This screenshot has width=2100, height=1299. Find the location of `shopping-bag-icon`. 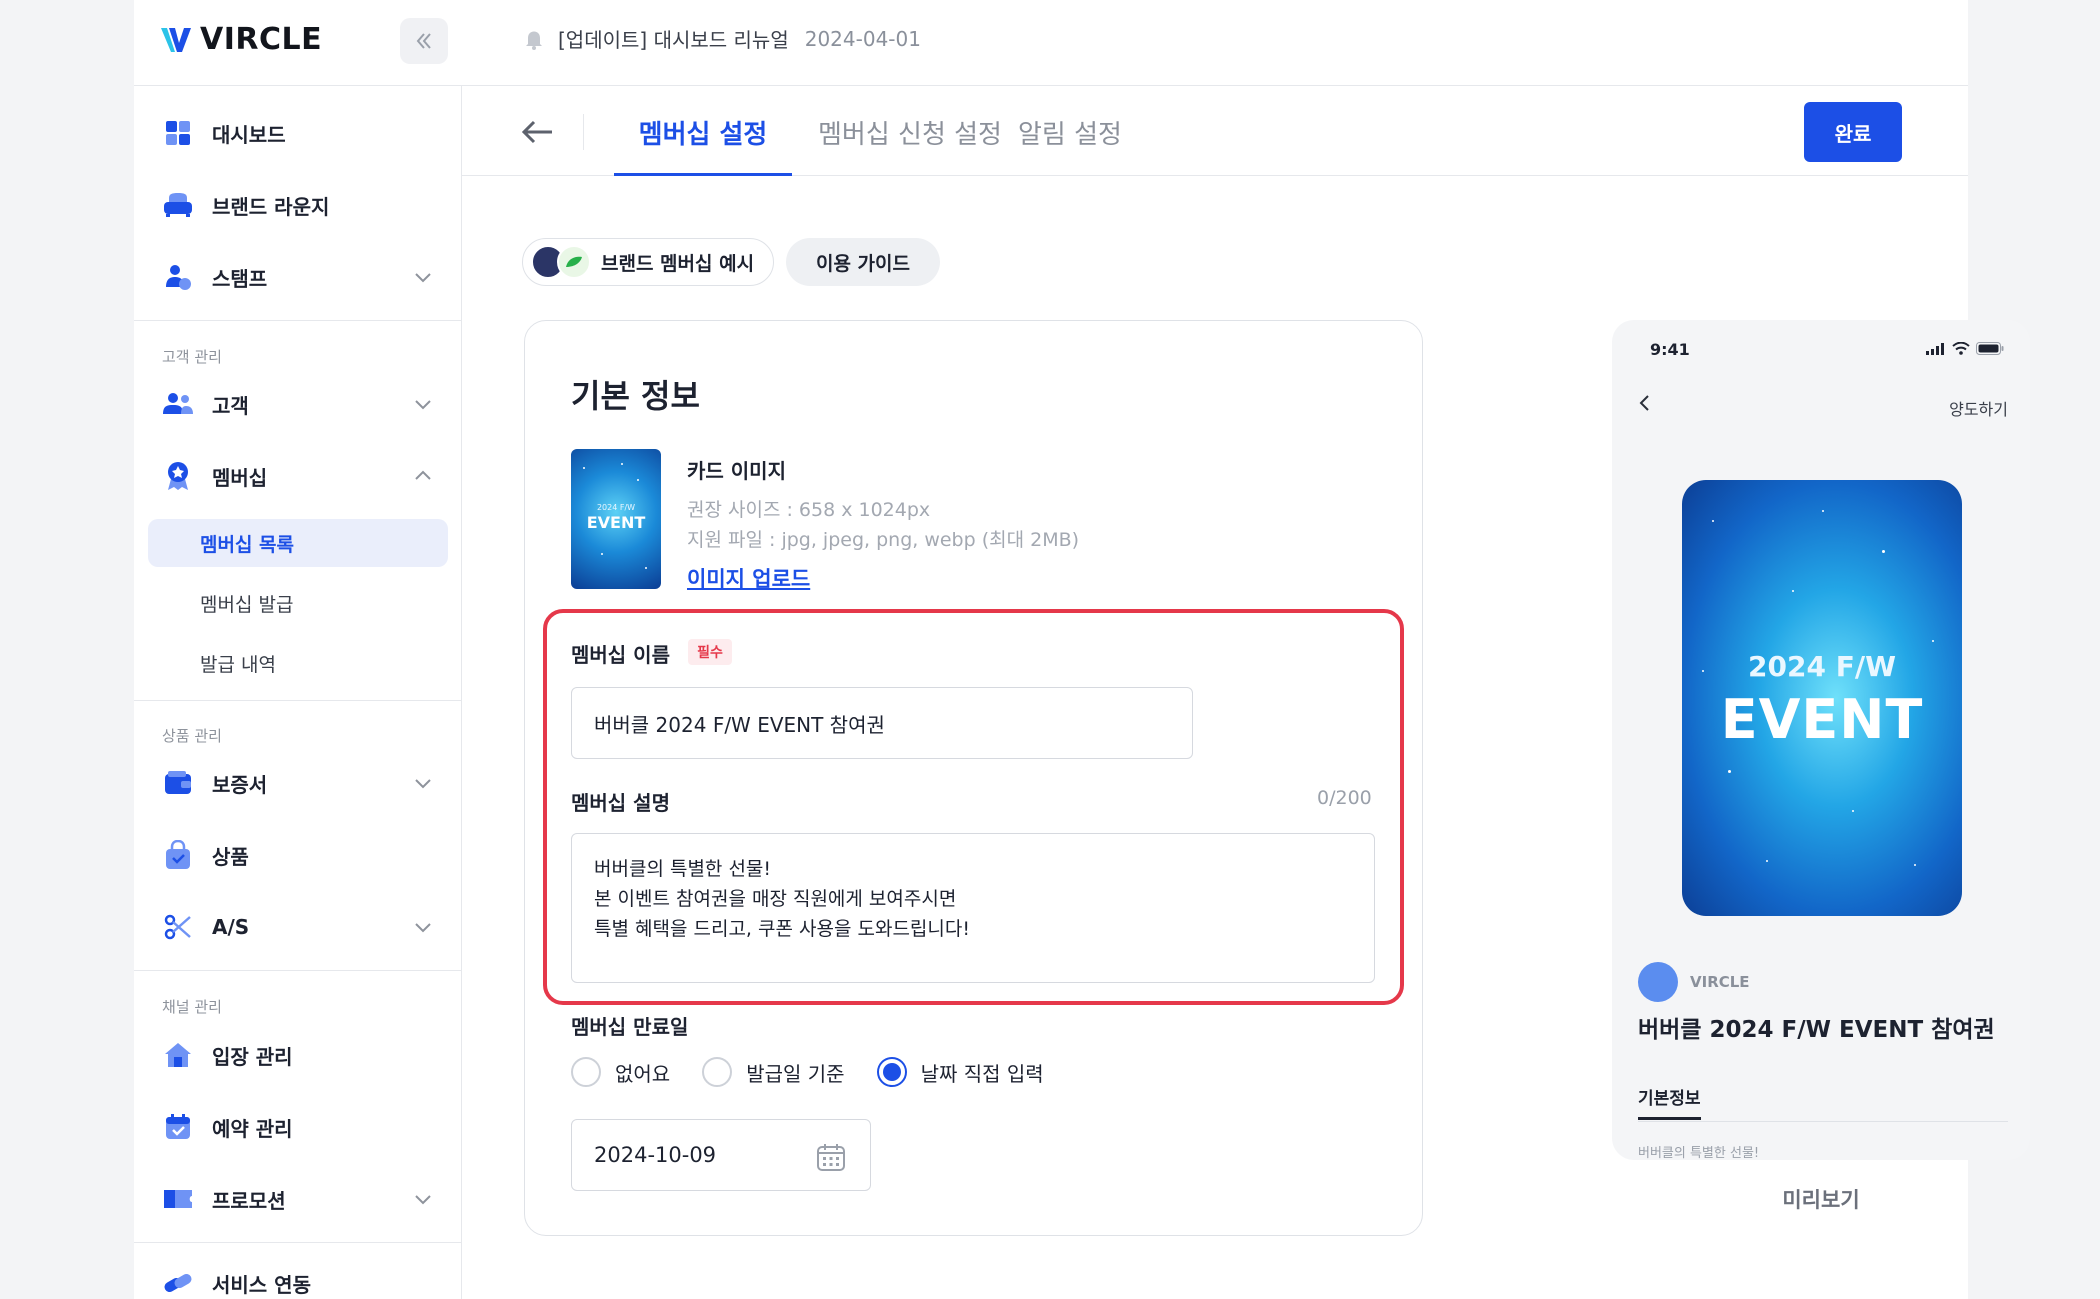

shopping-bag-icon is located at coordinates (178, 855).